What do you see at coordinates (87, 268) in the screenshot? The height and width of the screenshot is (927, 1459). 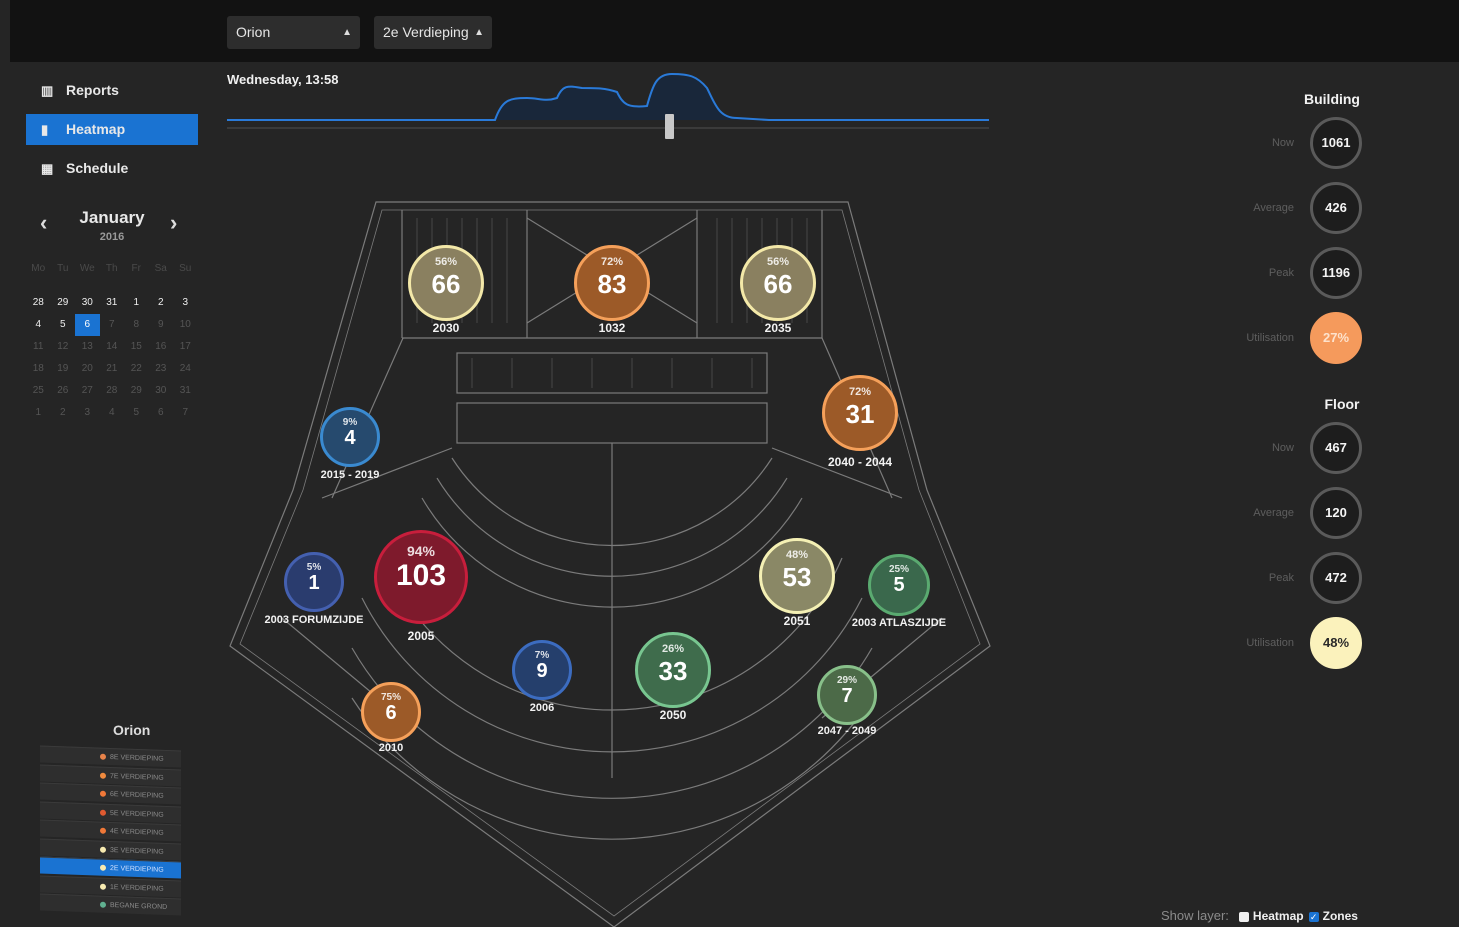 I see `calendar-weekday: We` at bounding box center [87, 268].